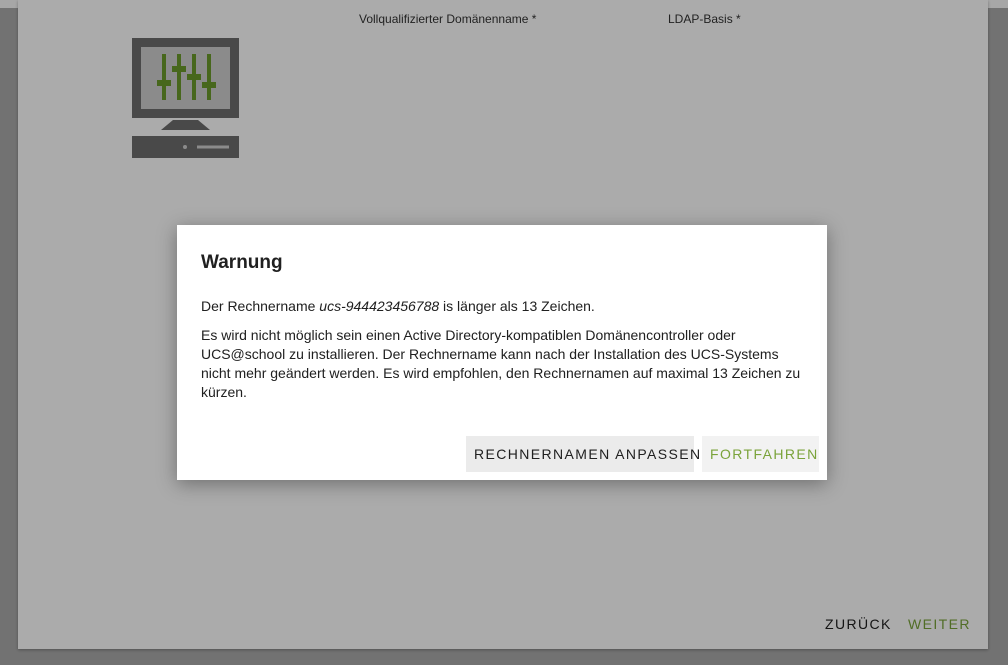 The image size is (1008, 665). What do you see at coordinates (517, 306) in the screenshot?
I see `message-suffix: is länger als 13 Zeichen.` at bounding box center [517, 306].